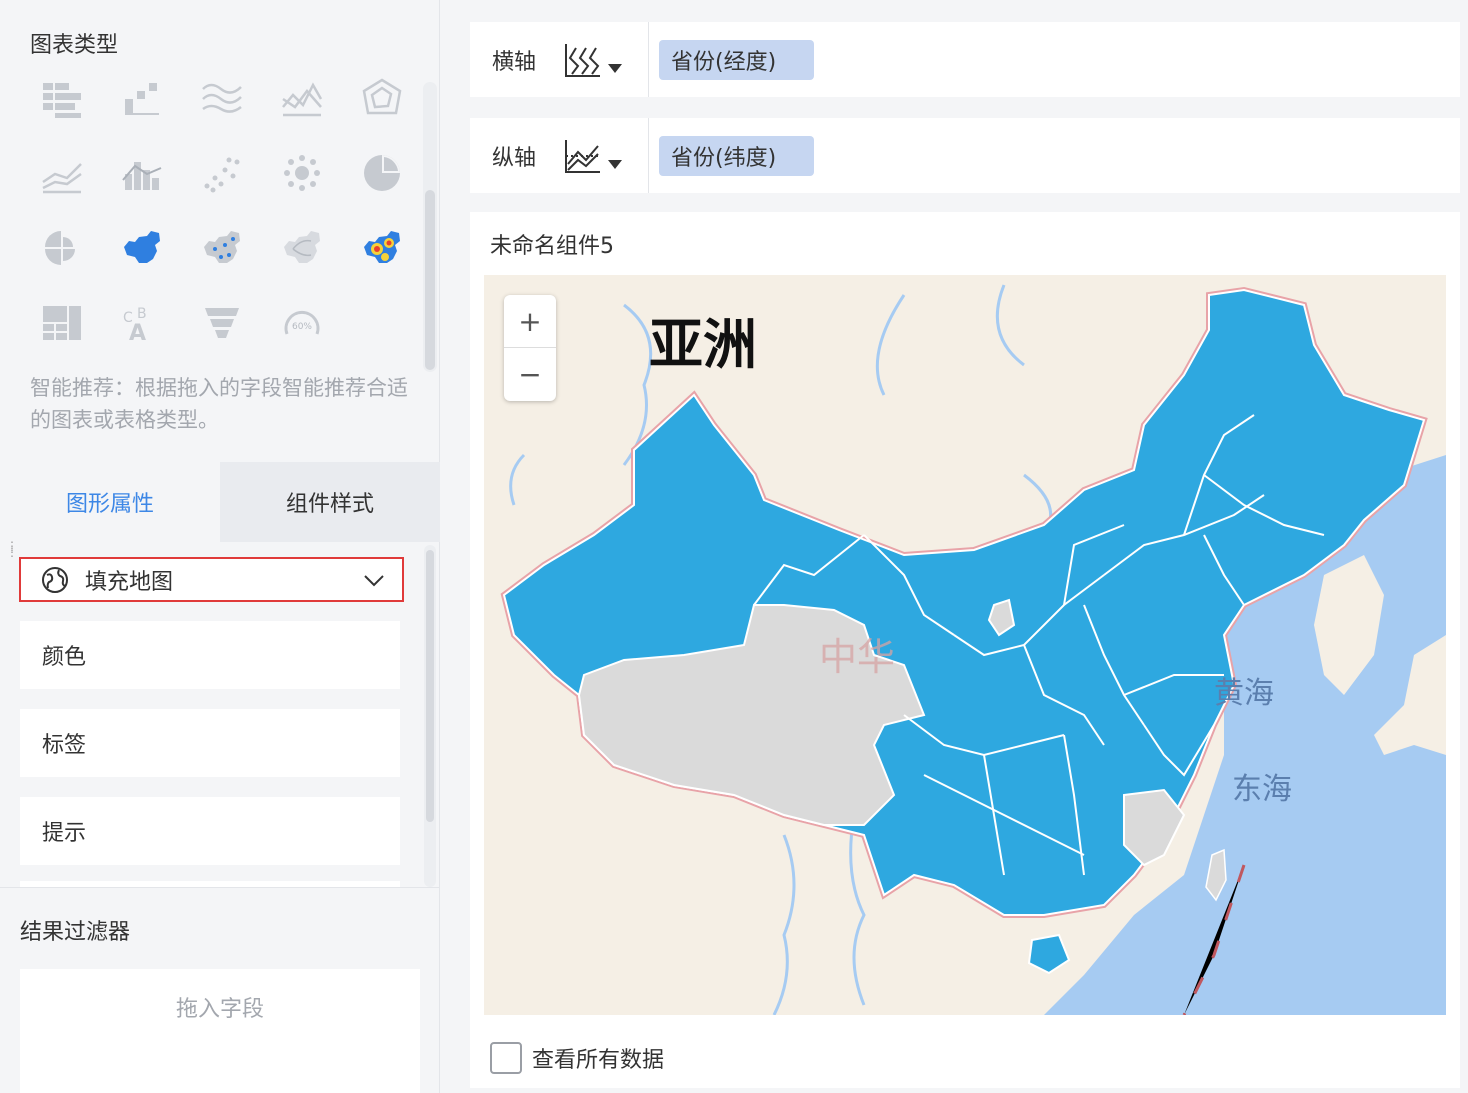 The image size is (1468, 1093). I want to click on drop-placeholder: 拖入字段, so click(219, 1009).